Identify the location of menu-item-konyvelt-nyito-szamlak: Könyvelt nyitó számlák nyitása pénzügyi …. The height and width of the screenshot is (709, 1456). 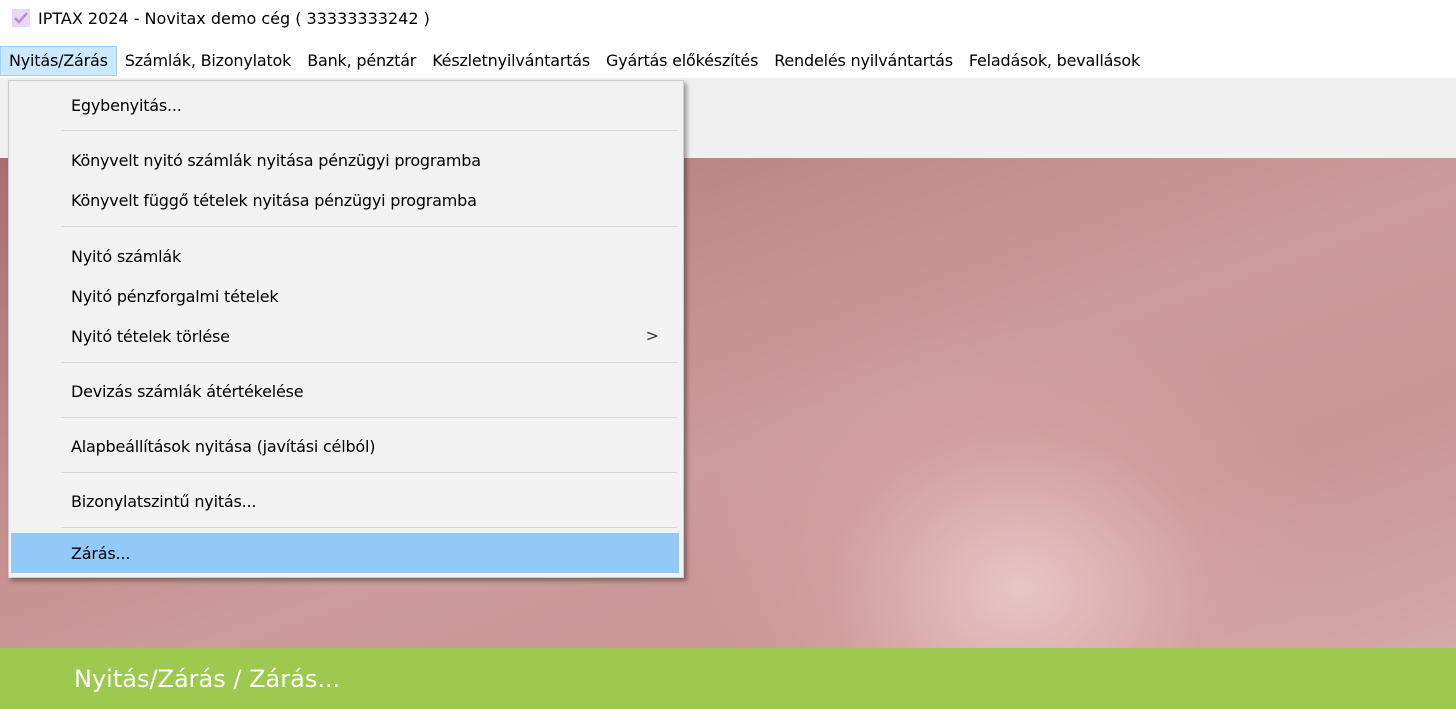
(345, 160).